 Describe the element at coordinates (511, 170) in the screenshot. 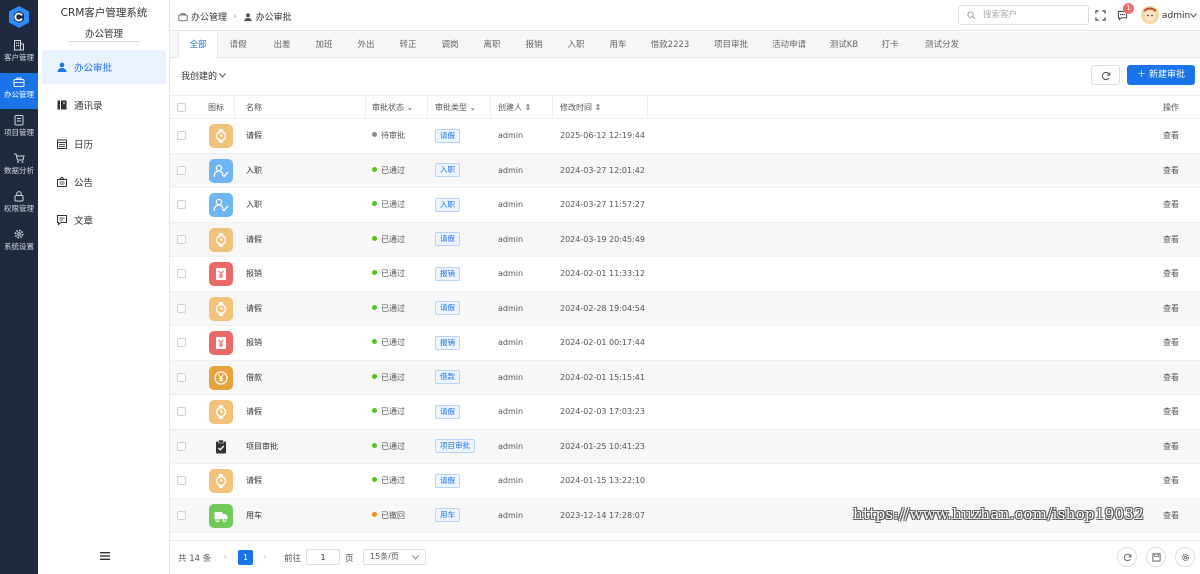

I see `row-creator: admin` at that location.